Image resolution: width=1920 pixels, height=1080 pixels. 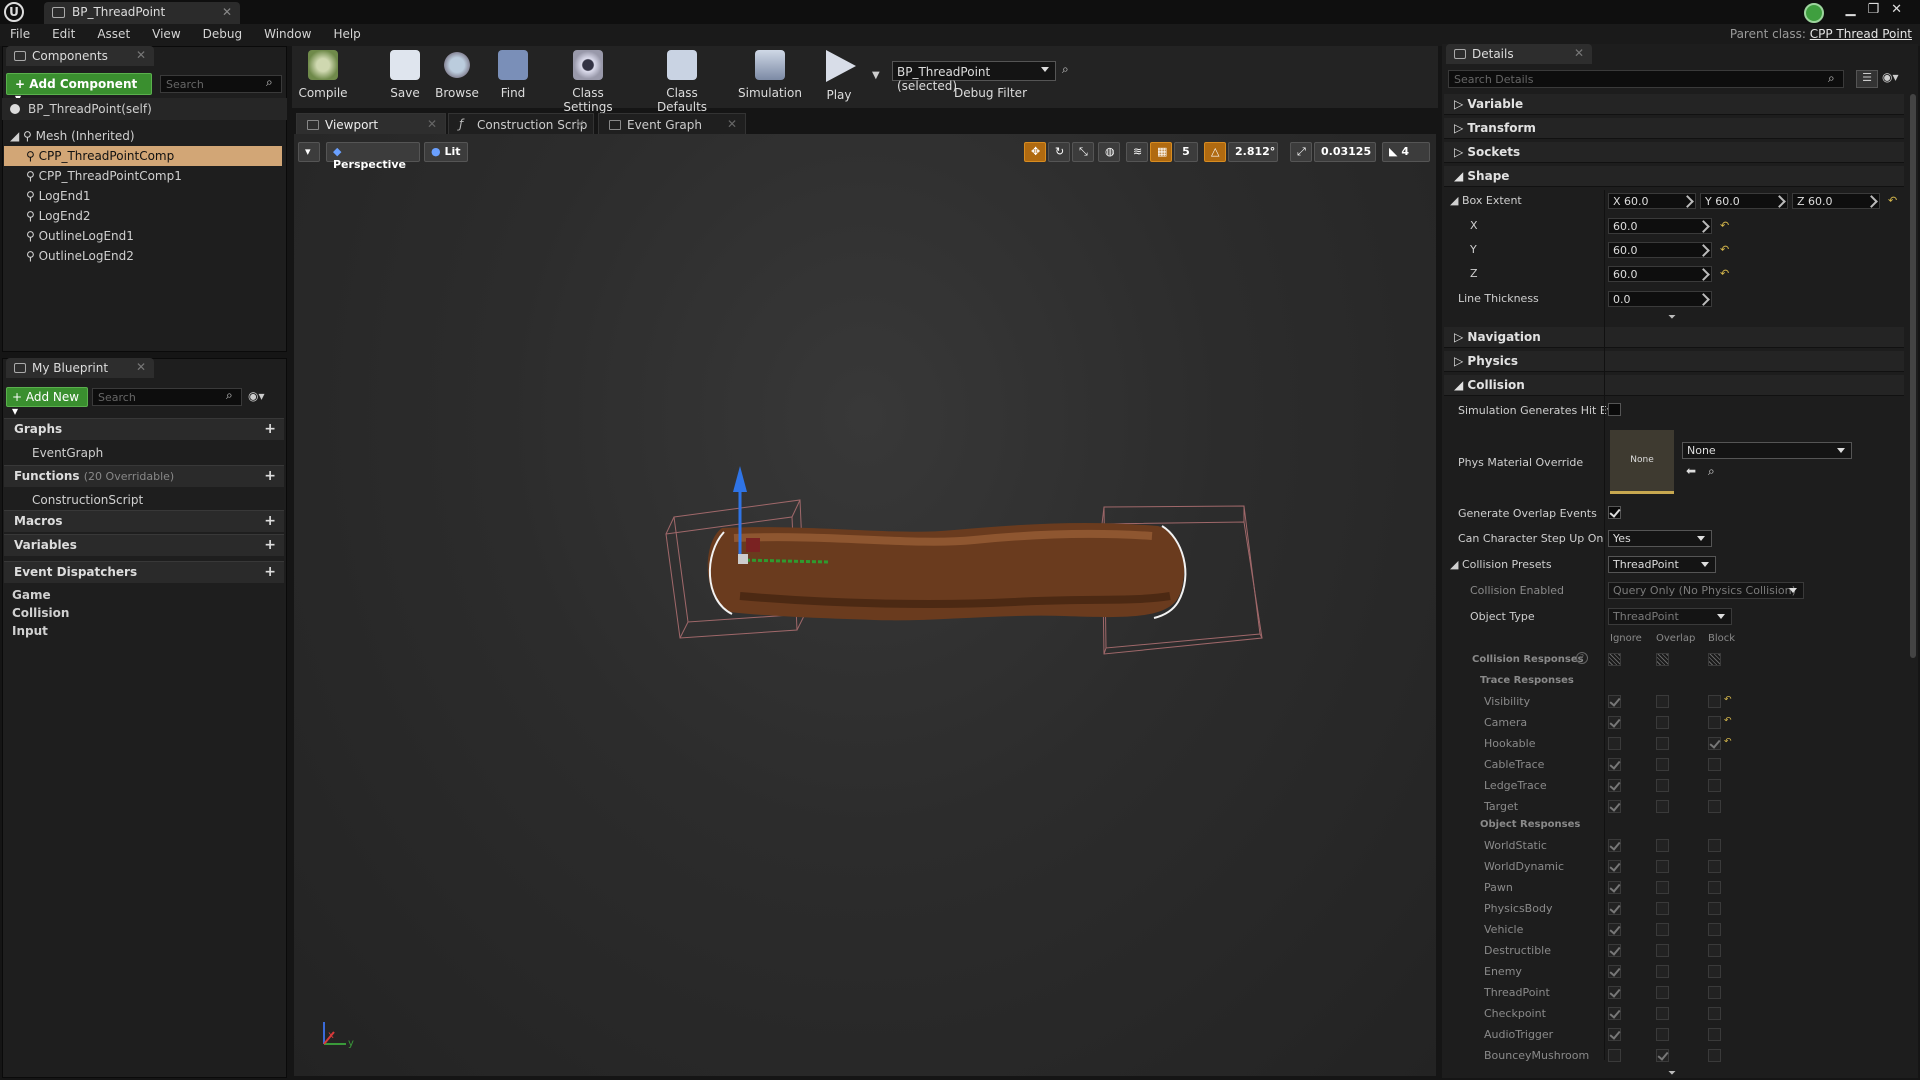 What do you see at coordinates (146, 453) in the screenshot?
I see `event-graph-item: EventGraph` at bounding box center [146, 453].